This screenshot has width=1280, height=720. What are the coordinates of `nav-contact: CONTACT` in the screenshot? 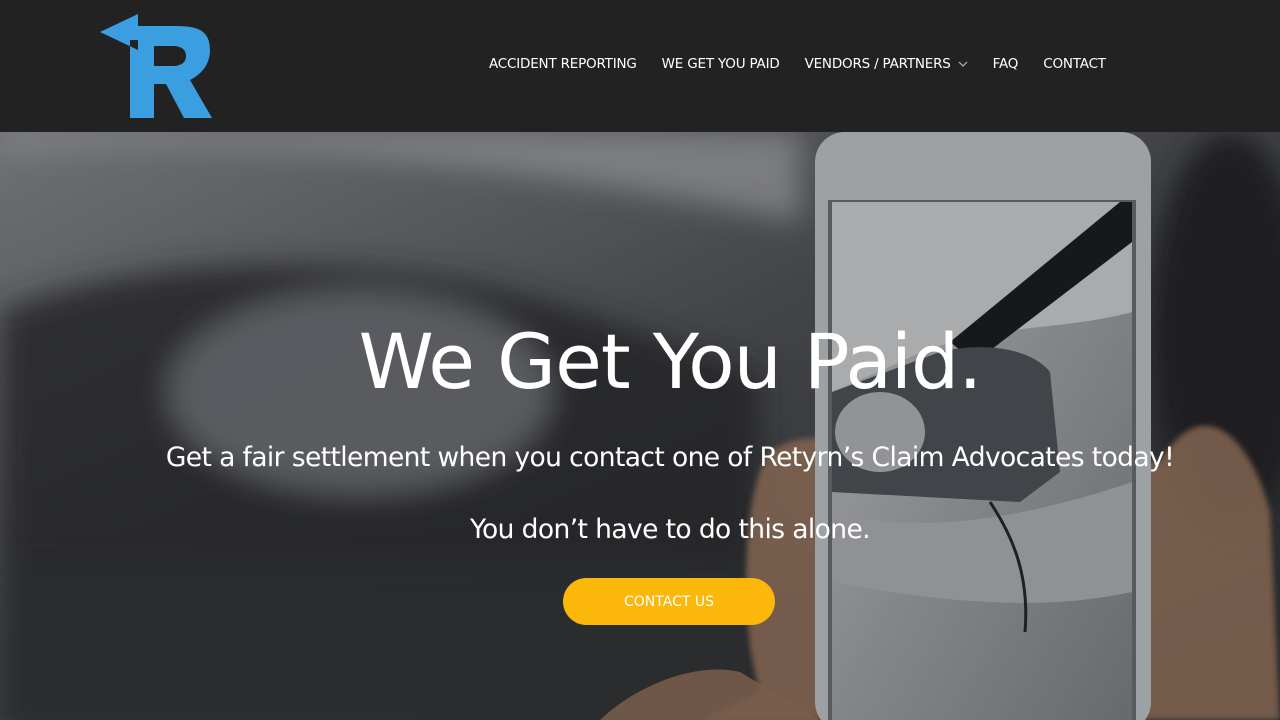 It's located at (1074, 64).